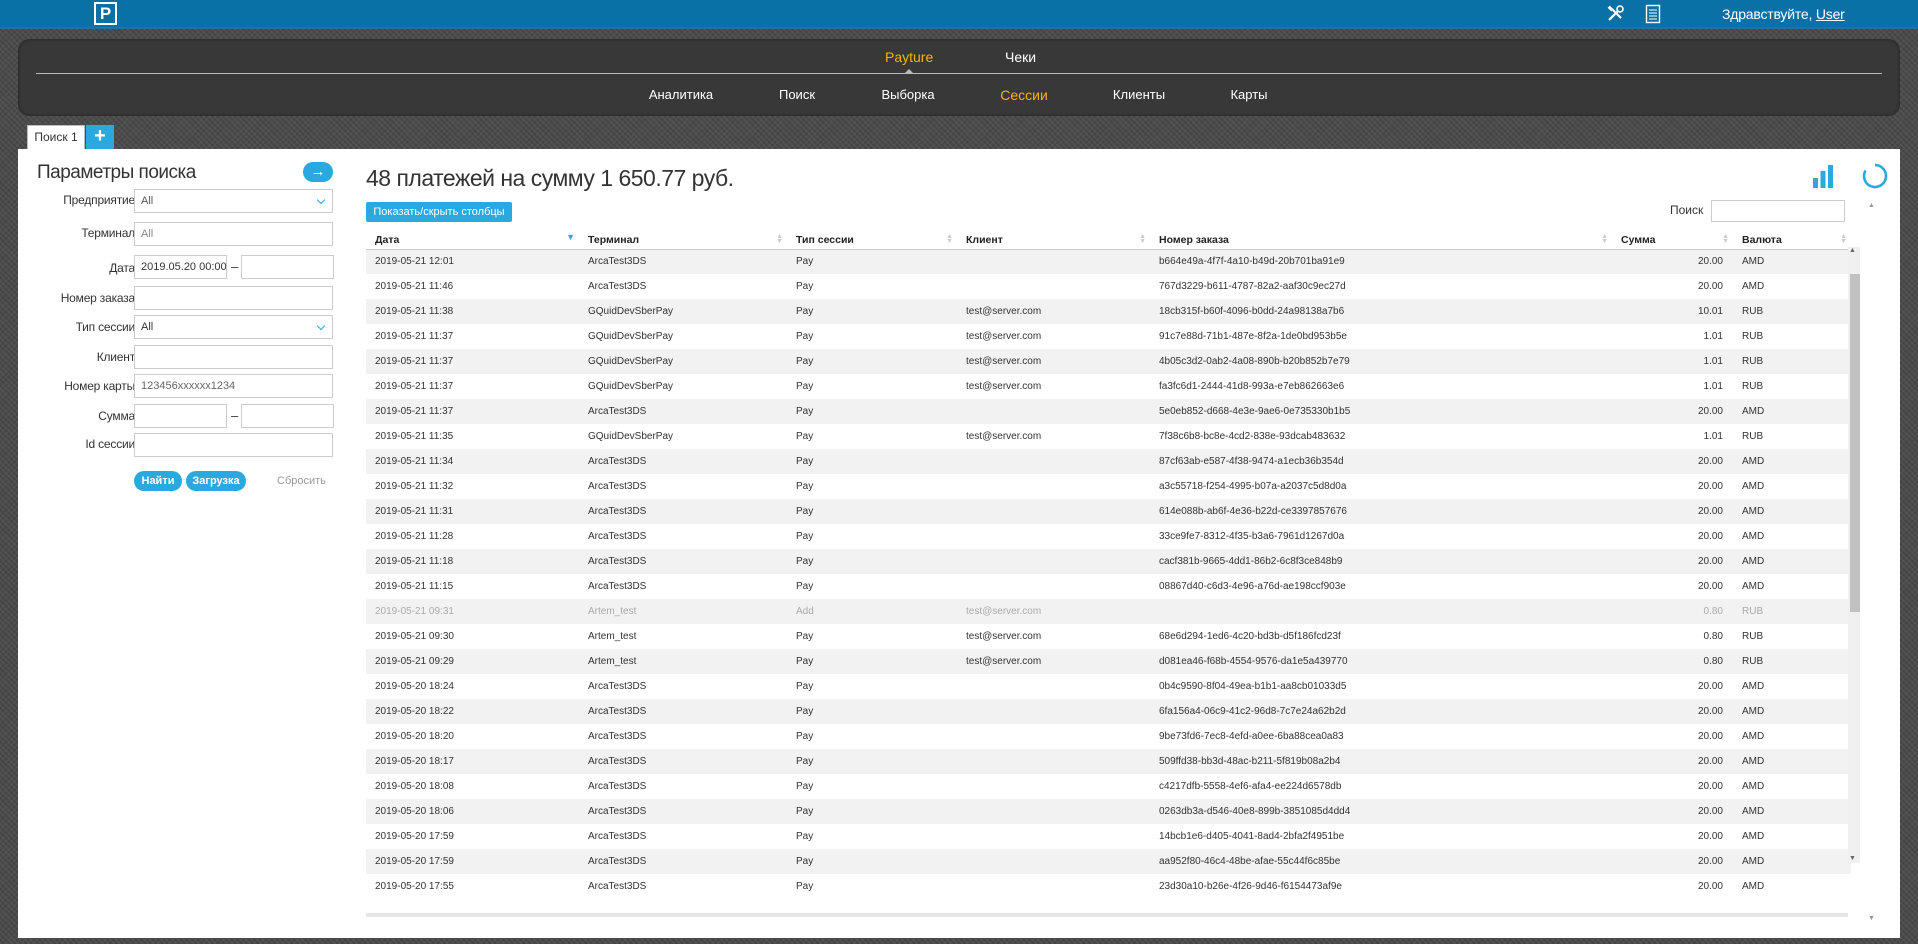  I want to click on results-summary: 48 платежей на сумму 1 650.77 руб., so click(550, 178).